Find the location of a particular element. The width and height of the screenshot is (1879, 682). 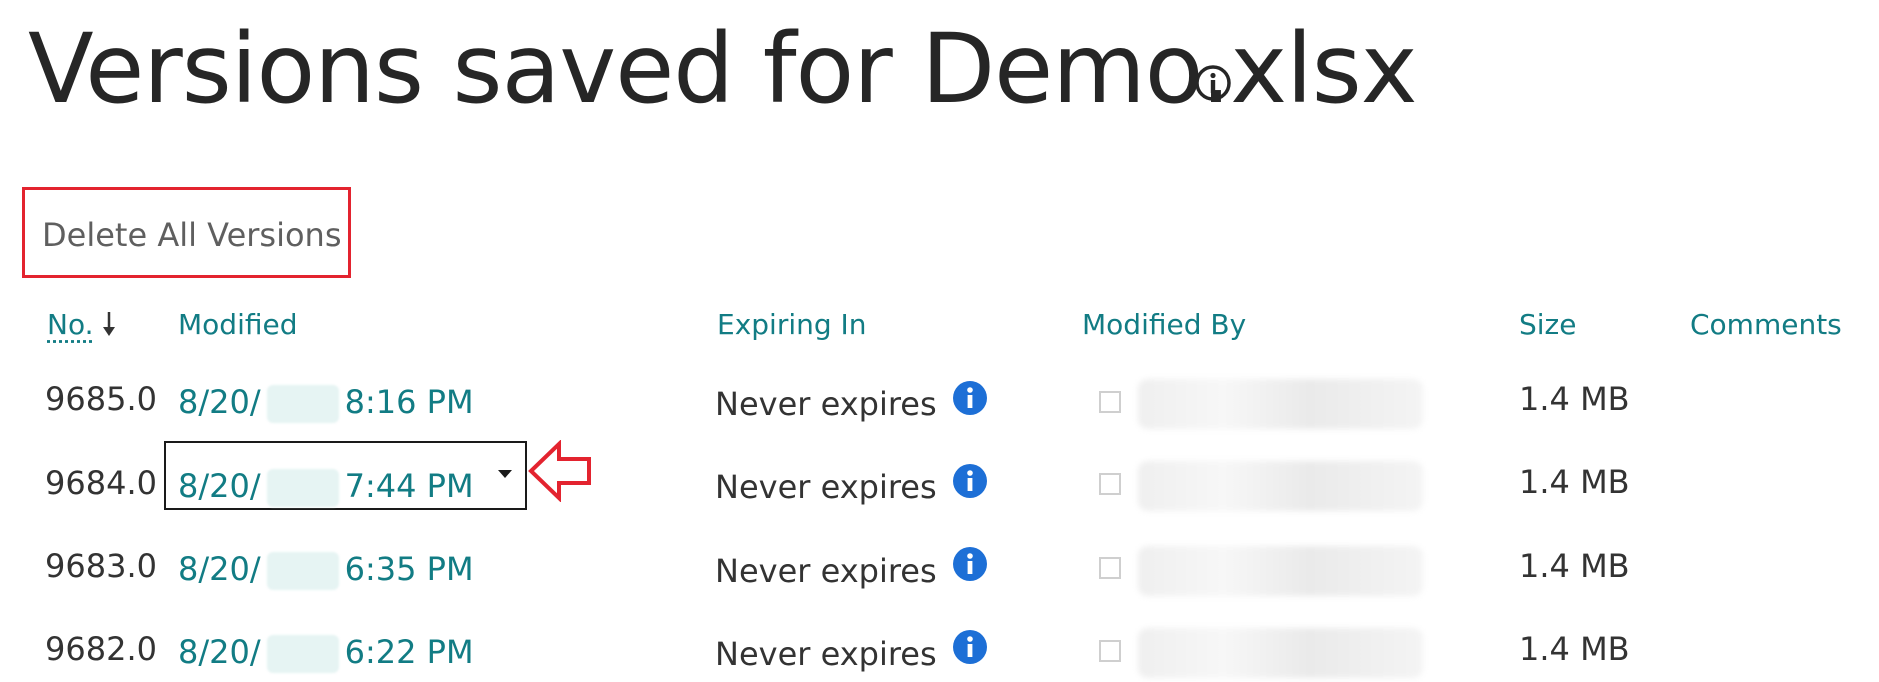

version-number: 9685.0 is located at coordinates (101, 399).